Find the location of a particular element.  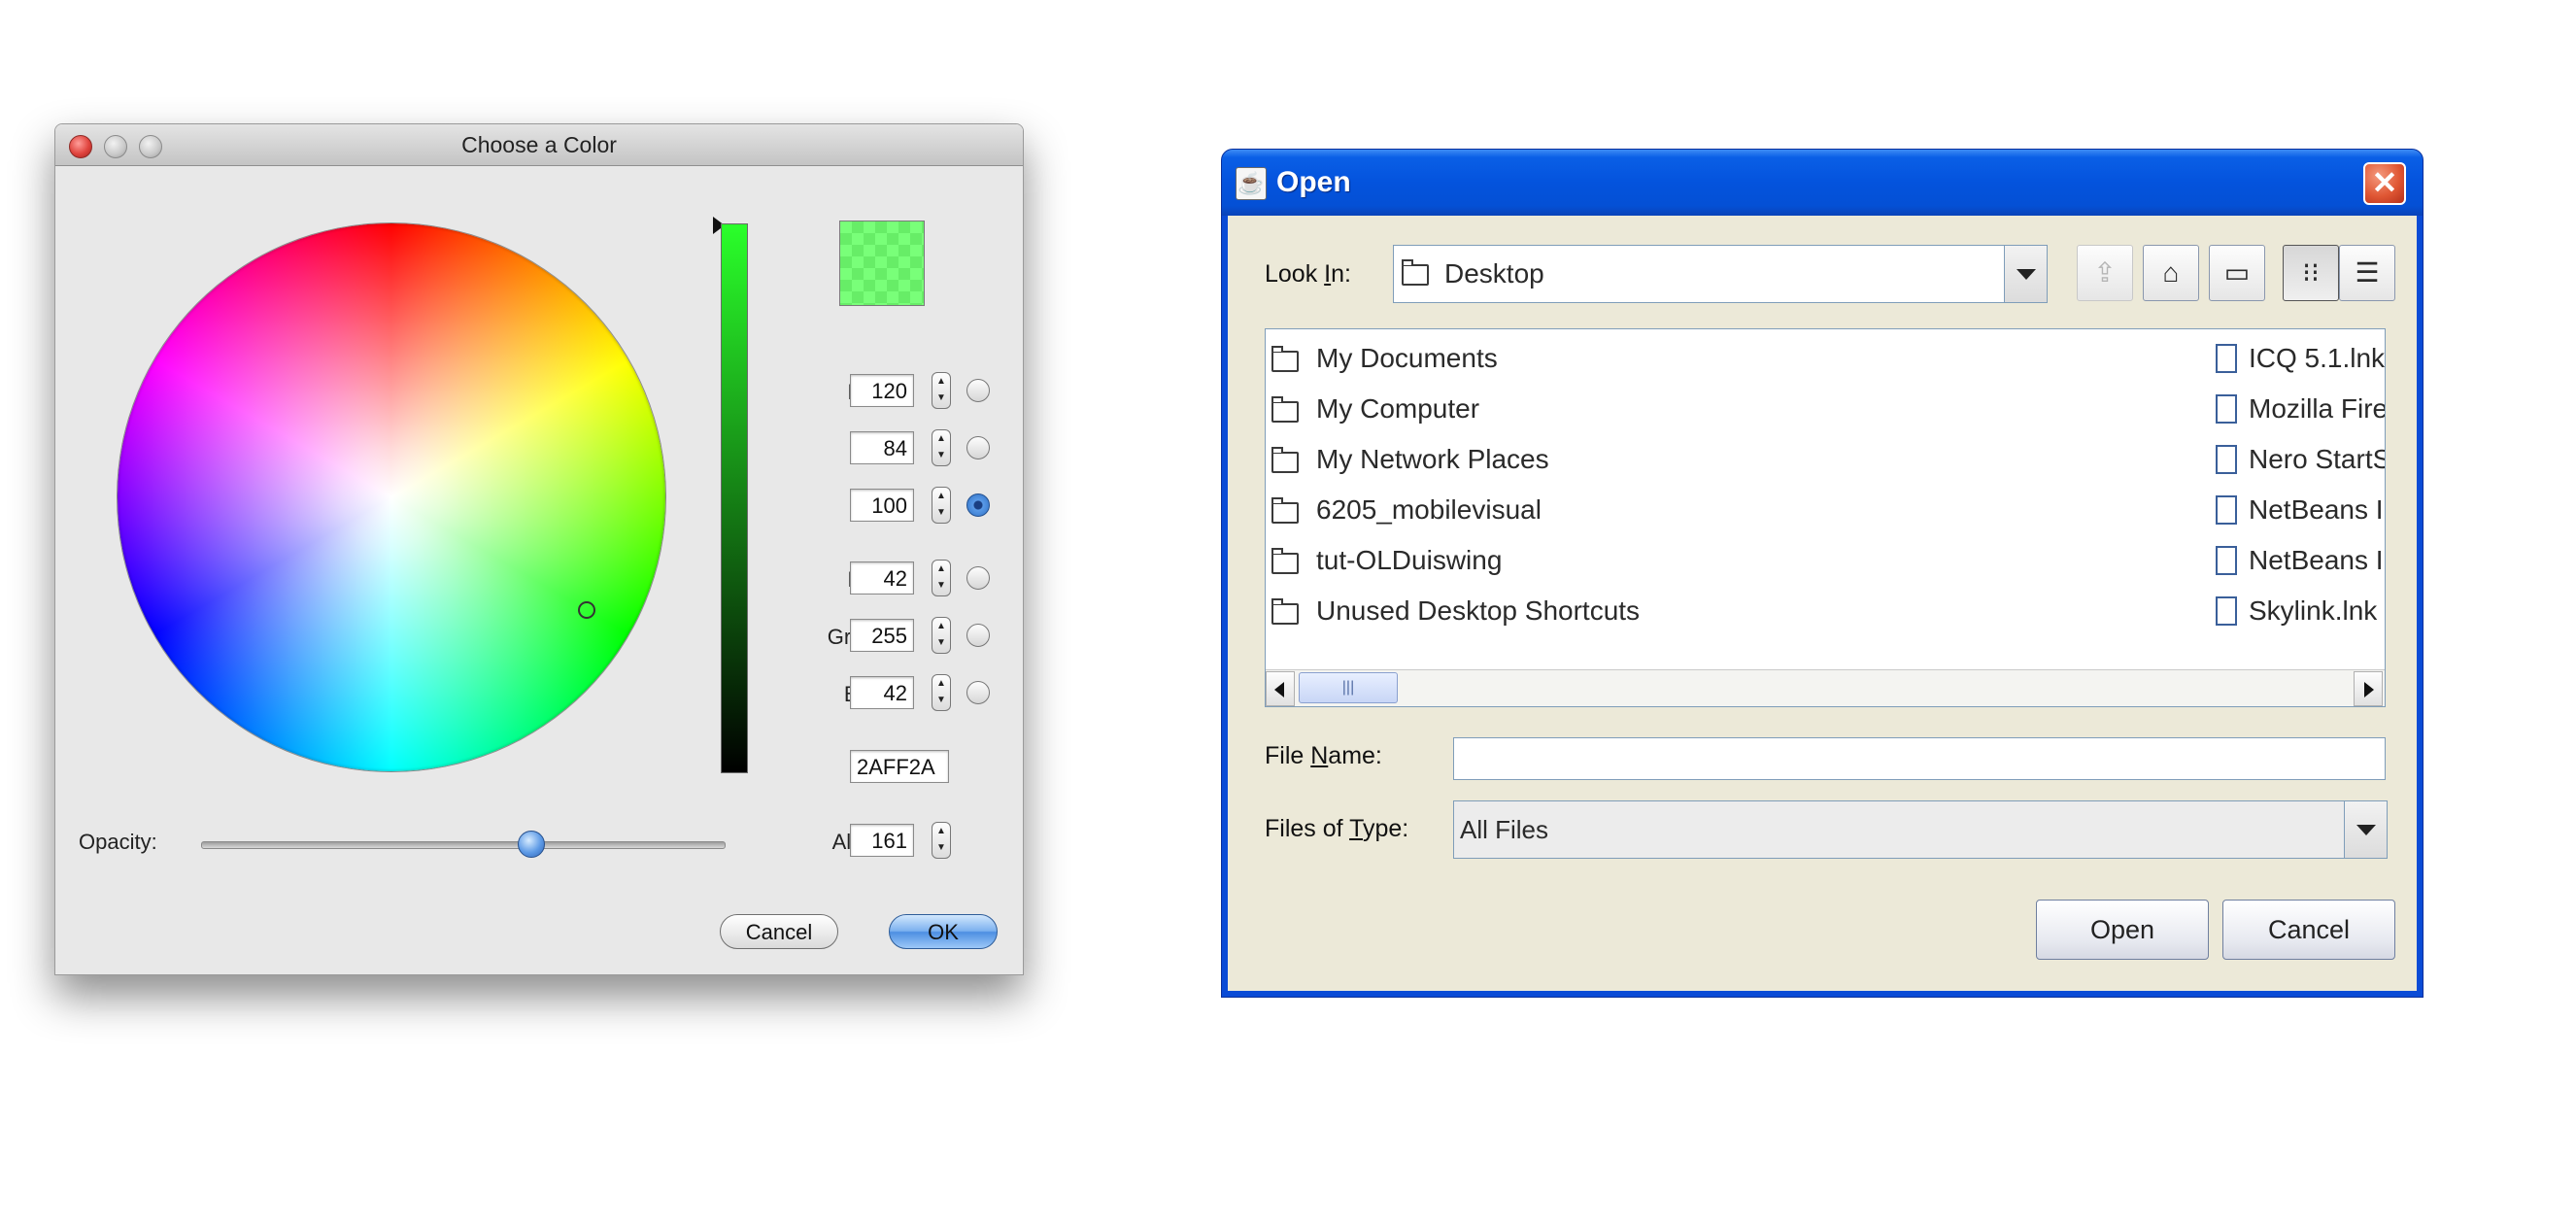

window-title: Choose a Color is located at coordinates (539, 144).